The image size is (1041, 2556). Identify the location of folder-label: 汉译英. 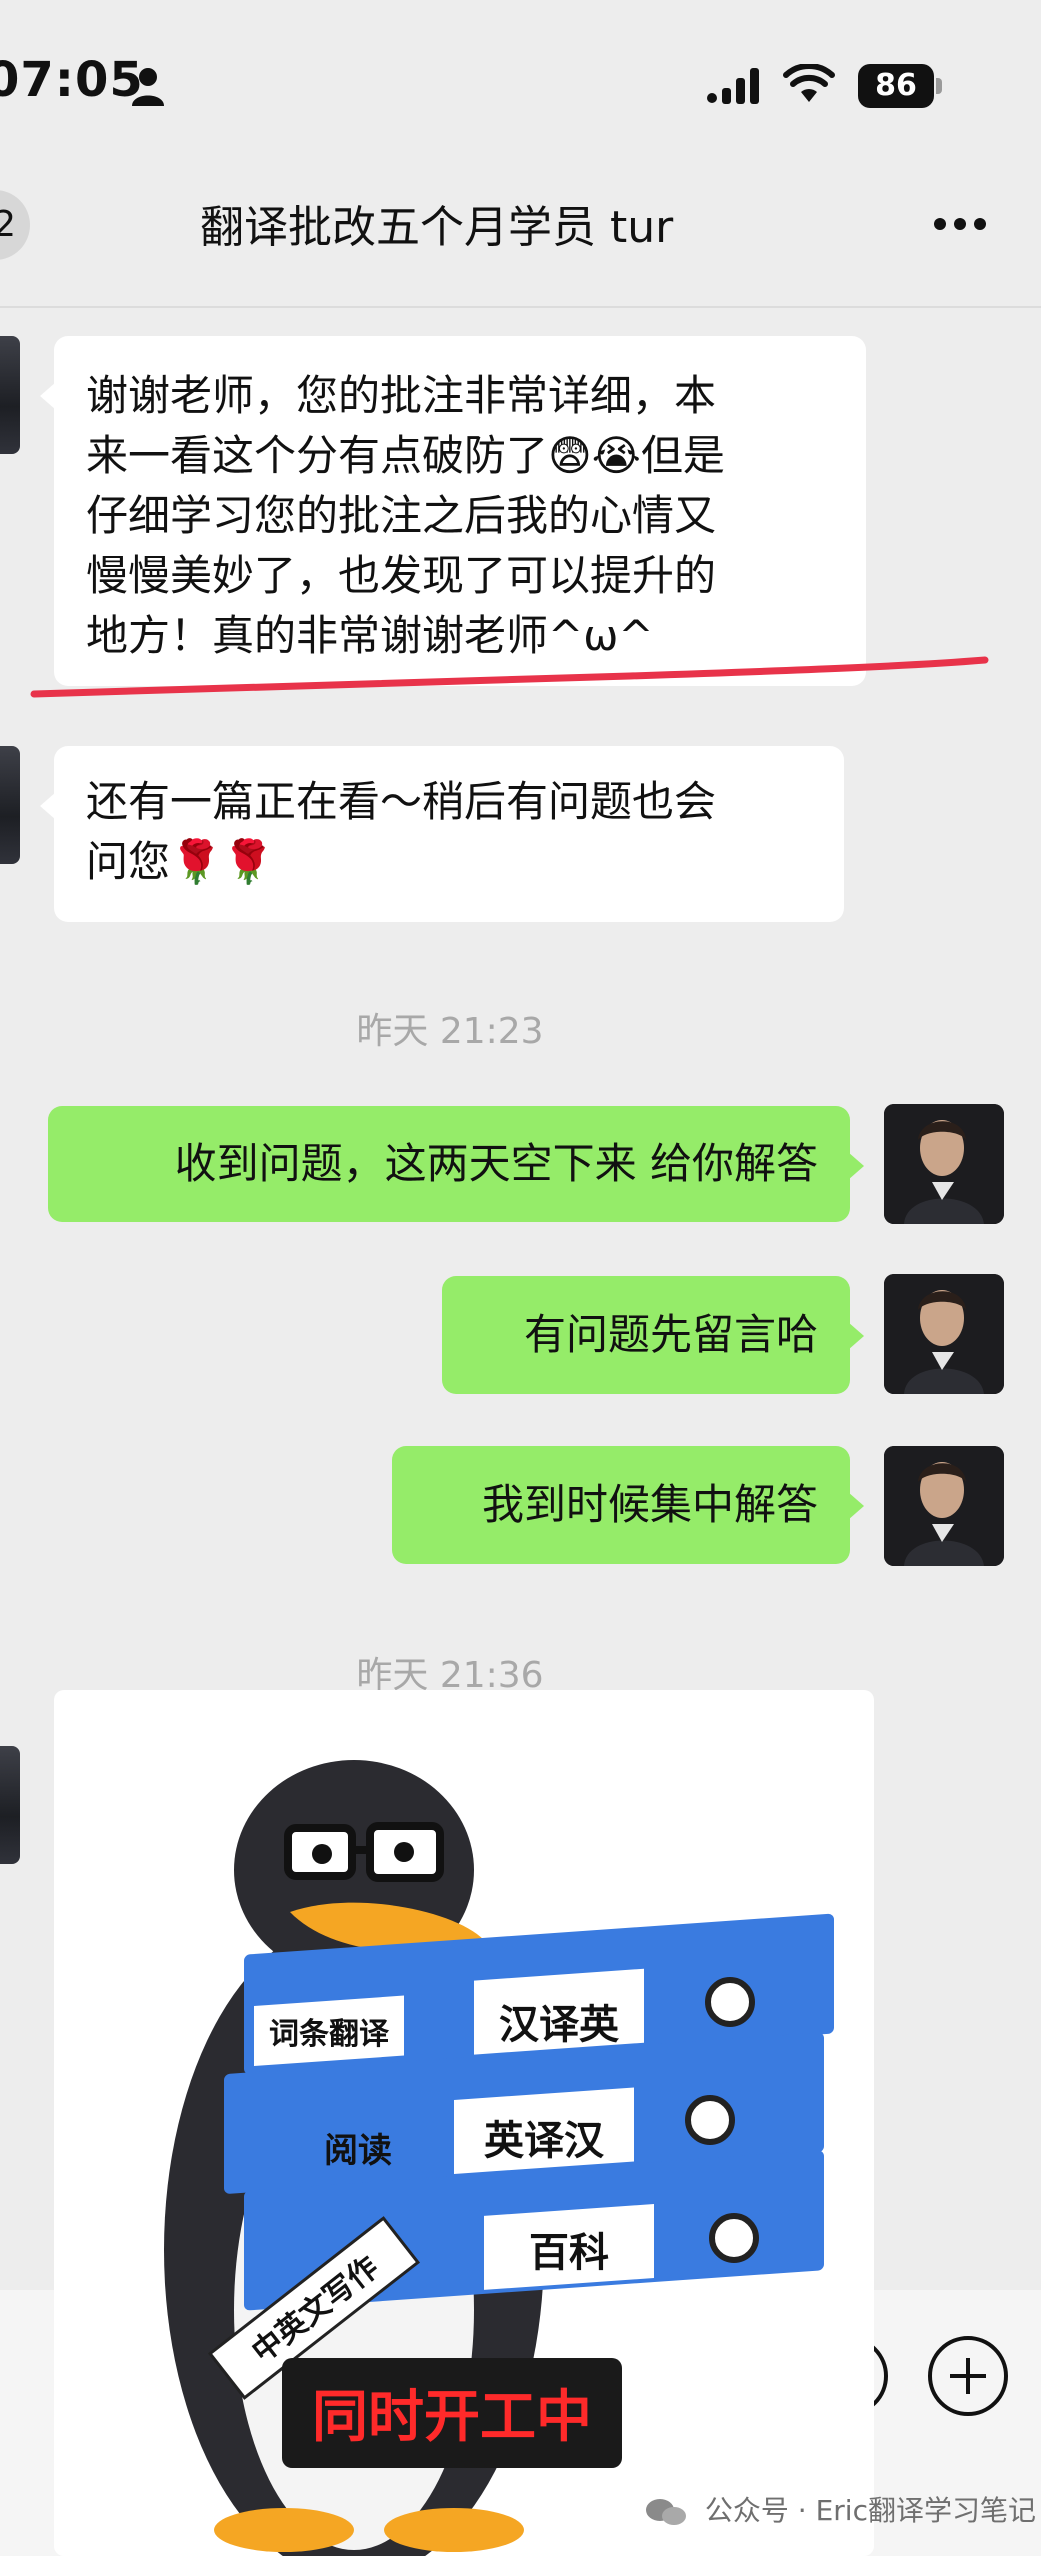
(559, 2025).